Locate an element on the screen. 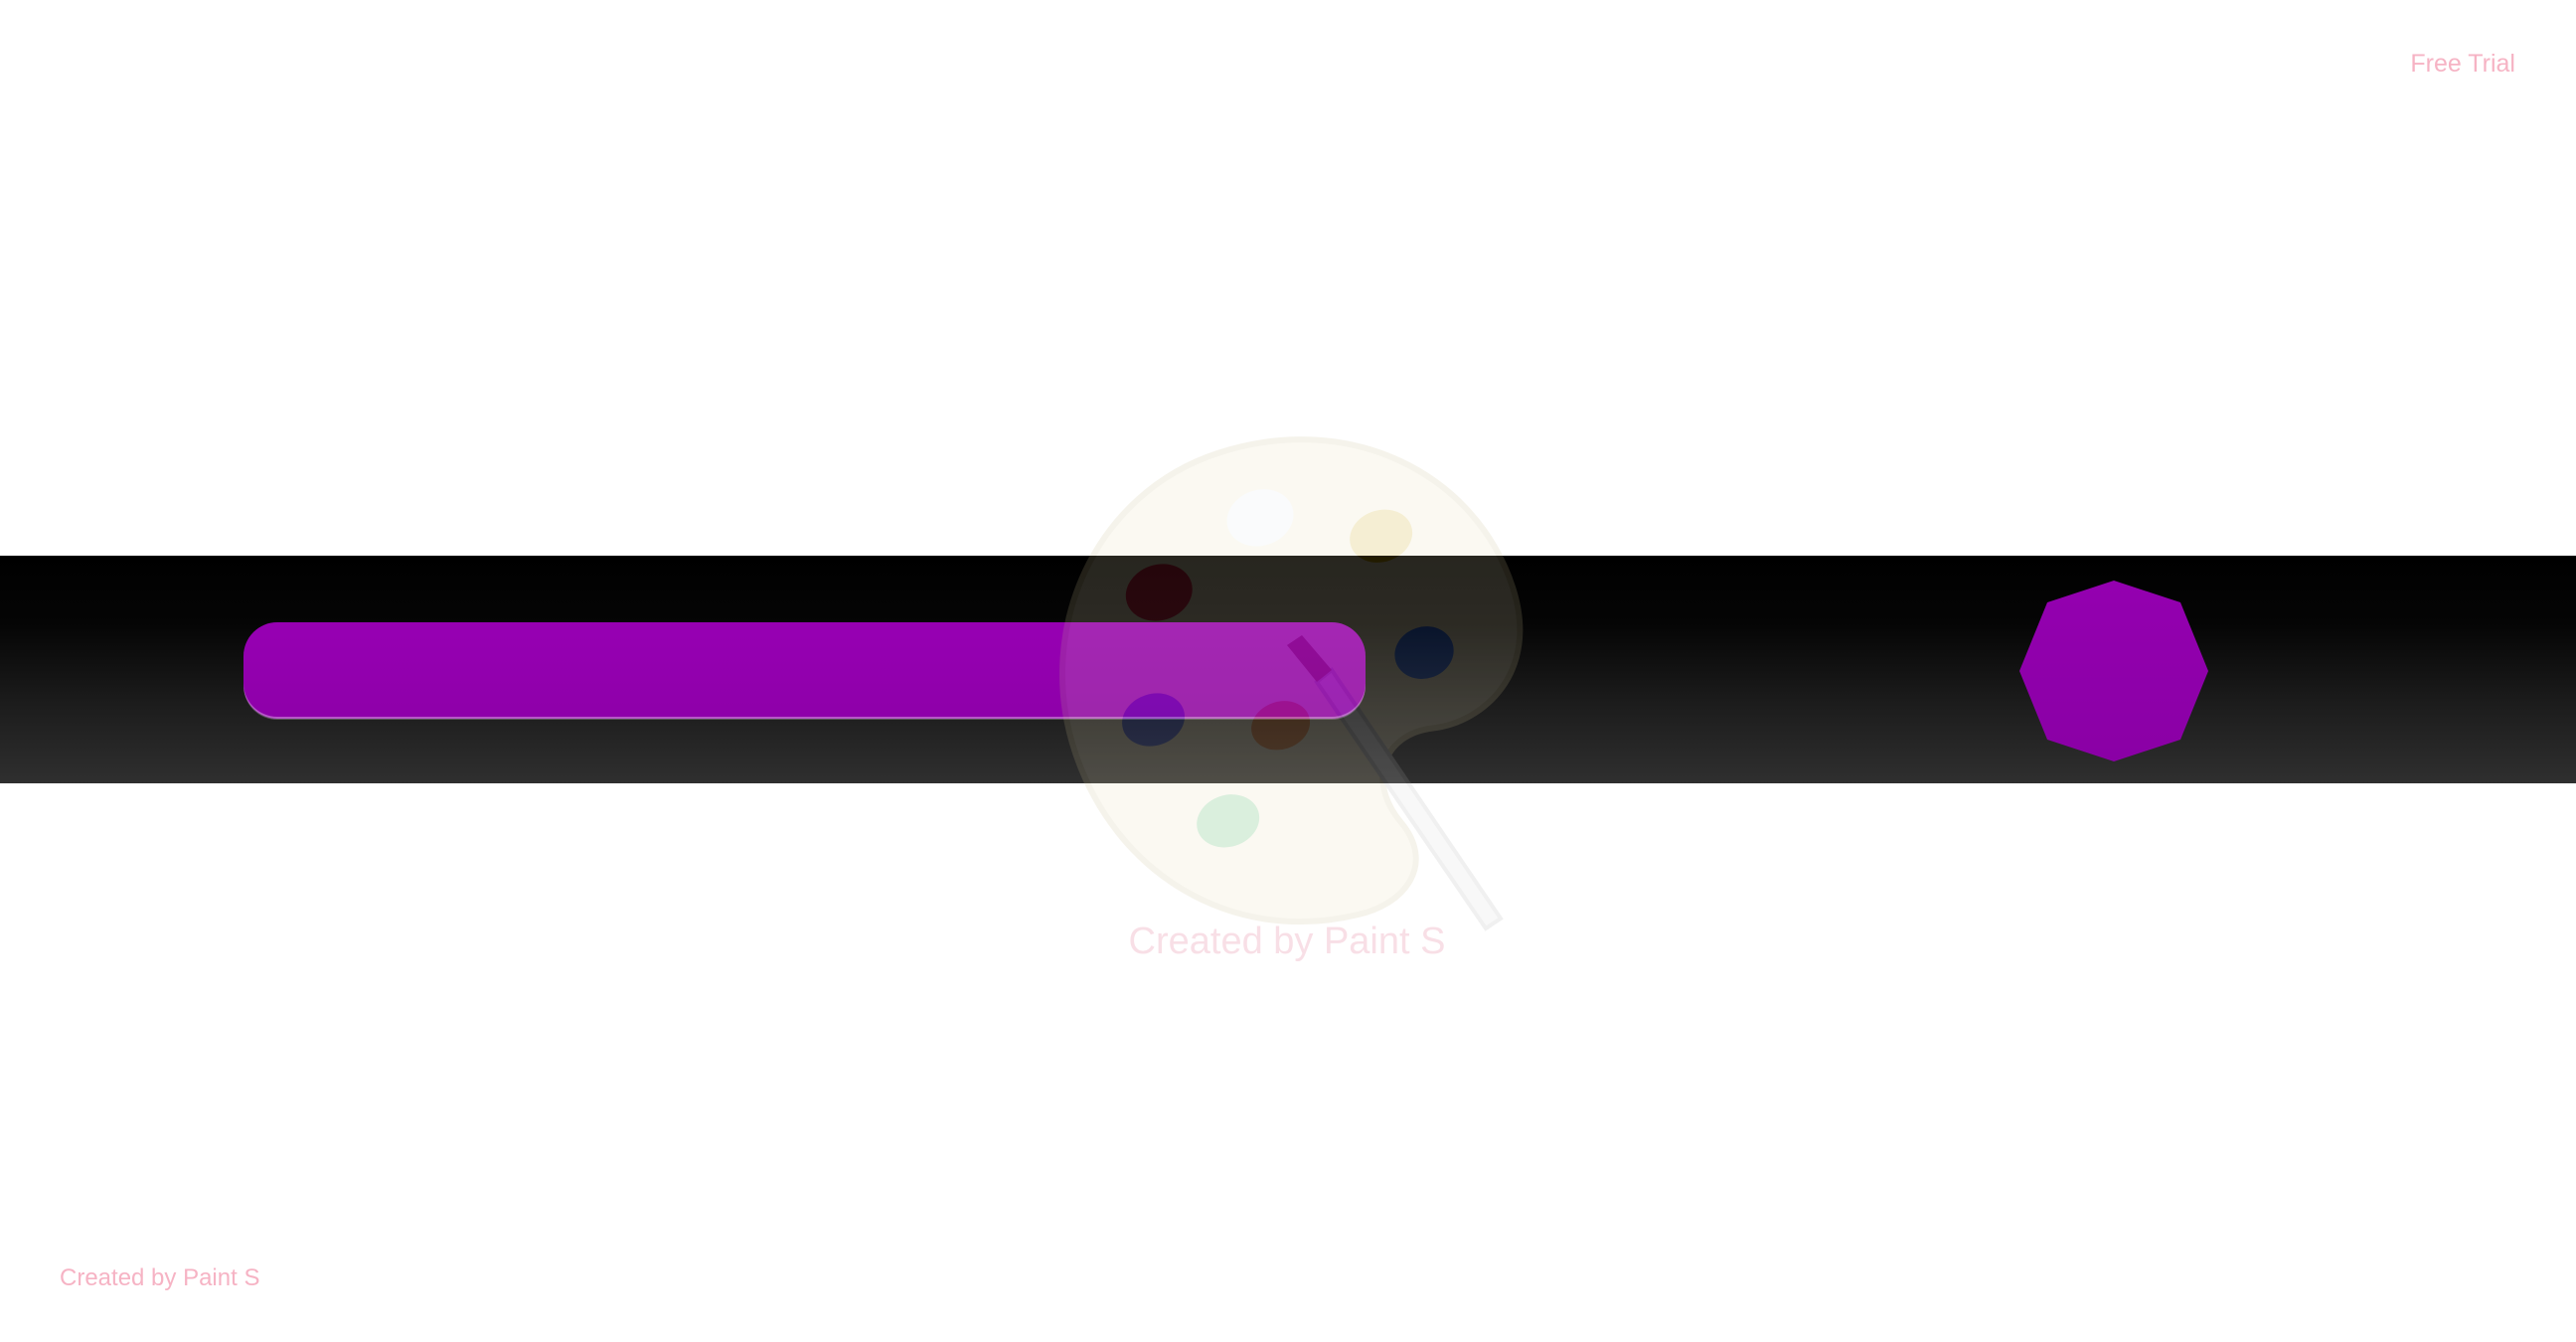  watermark-text: Created by Paint S is located at coordinates (1287, 942).